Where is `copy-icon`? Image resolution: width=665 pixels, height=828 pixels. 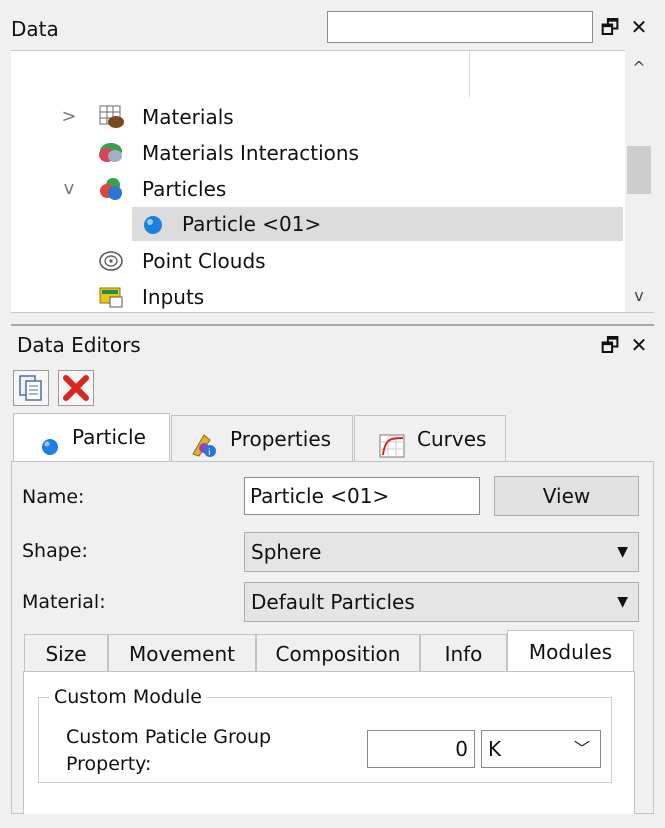 copy-icon is located at coordinates (30, 388).